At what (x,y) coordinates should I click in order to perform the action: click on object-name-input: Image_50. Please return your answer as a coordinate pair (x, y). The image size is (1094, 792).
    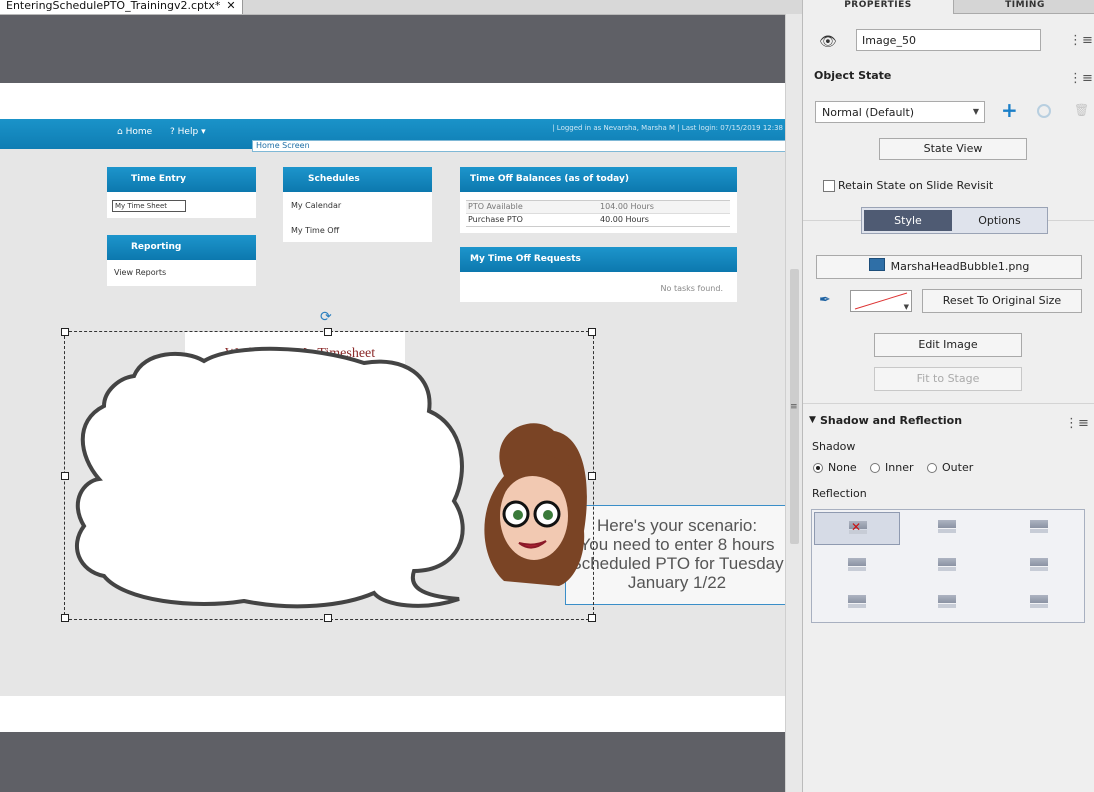
    Looking at the image, I should click on (948, 40).